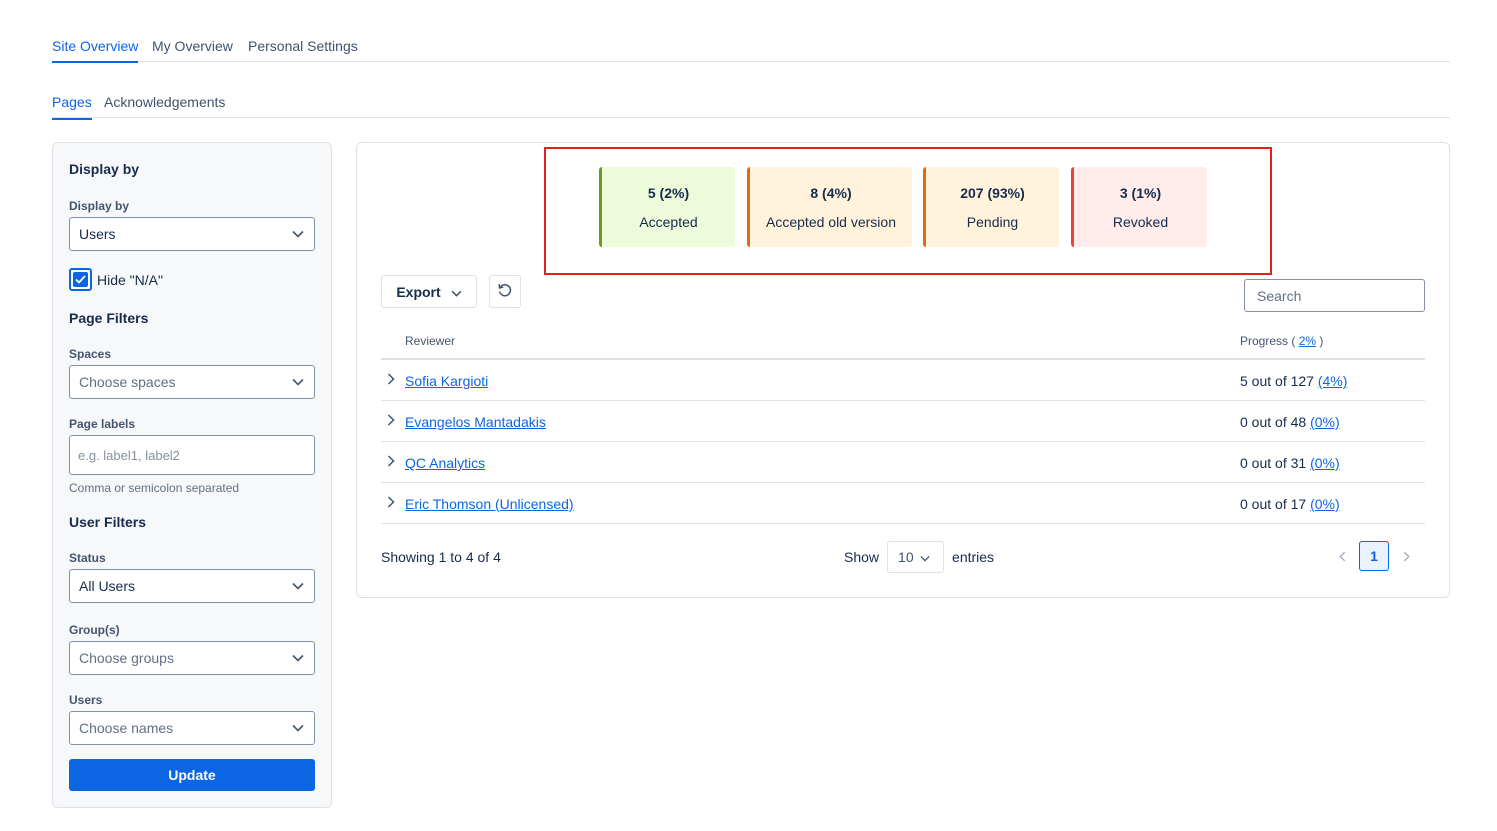 The width and height of the screenshot is (1497, 831). Describe the element at coordinates (90, 354) in the screenshot. I see `spaces-label: Spaces` at that location.